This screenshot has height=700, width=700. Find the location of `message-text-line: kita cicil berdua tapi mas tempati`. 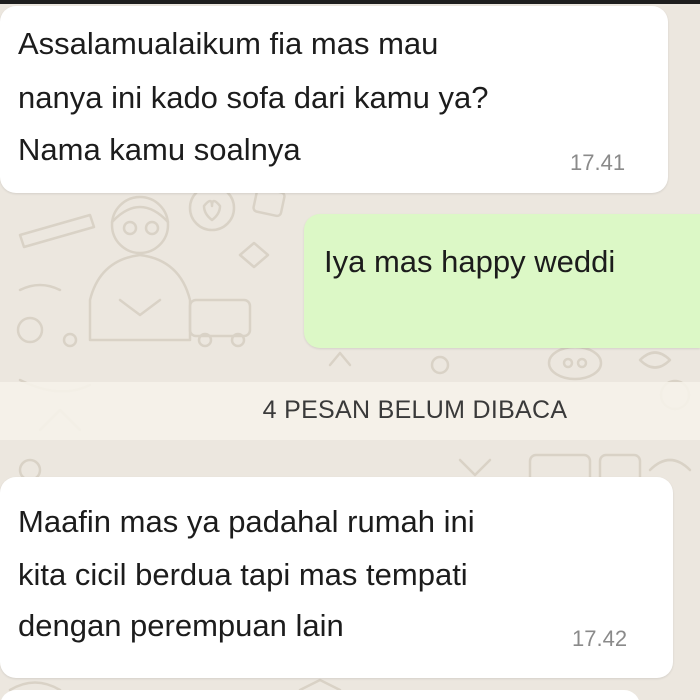

message-text-line: kita cicil berdua tapi mas tempati is located at coordinates (243, 574).